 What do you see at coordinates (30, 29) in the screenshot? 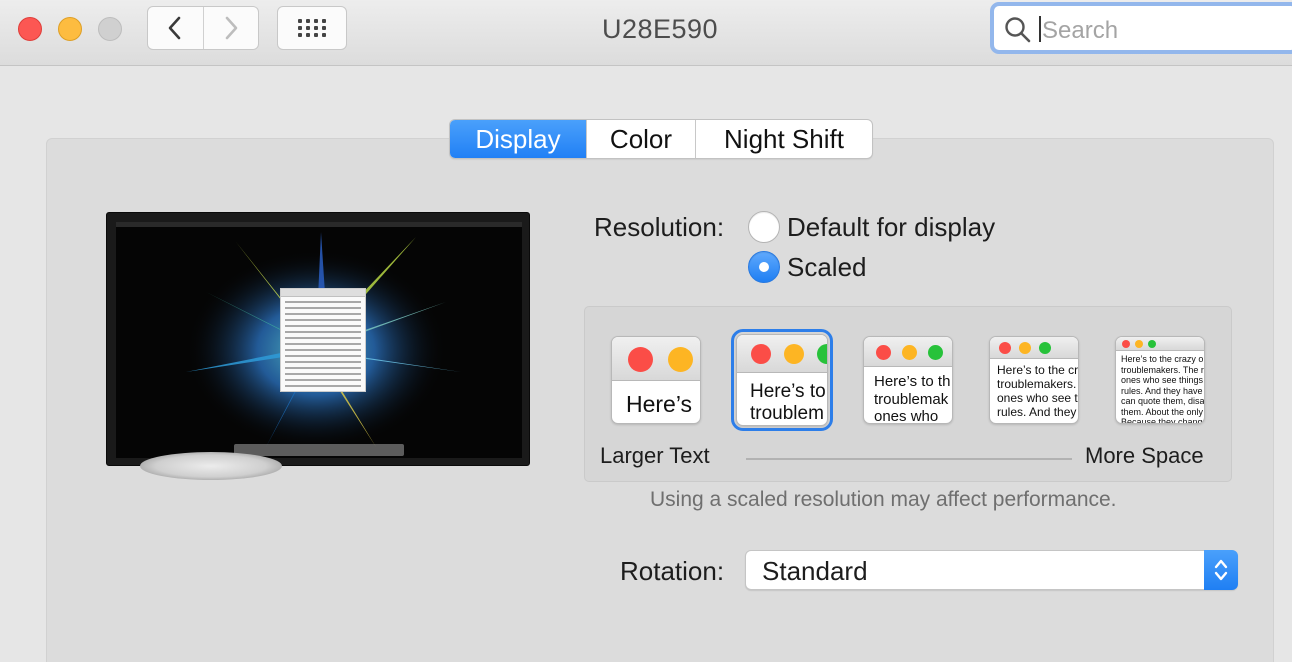
I see `close-window-button` at bounding box center [30, 29].